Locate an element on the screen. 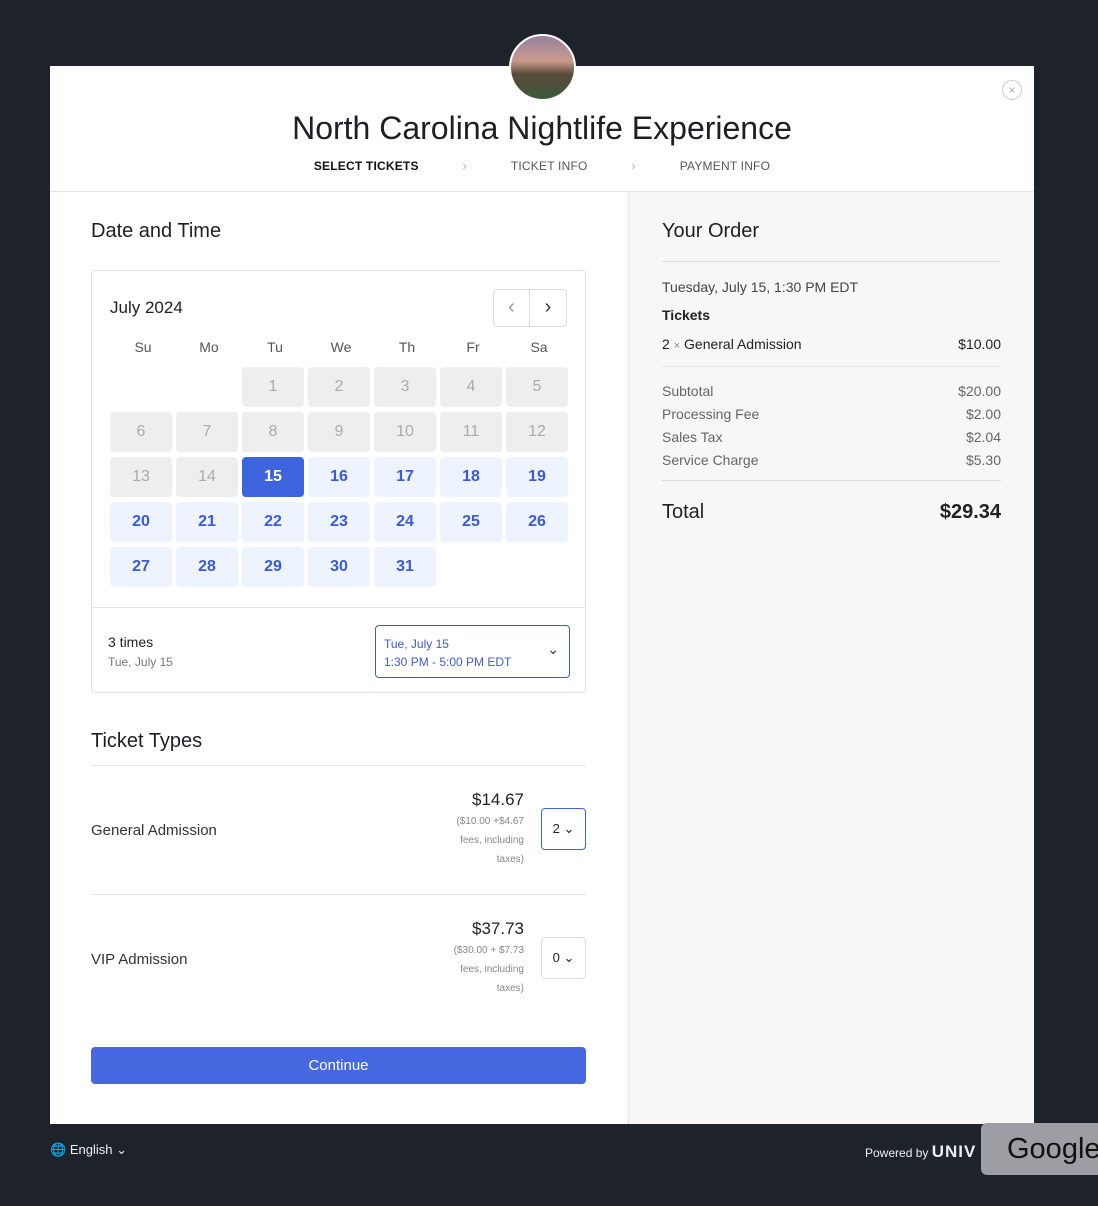 This screenshot has width=1098, height=1206. calendar-day: 11 is located at coordinates (471, 432).